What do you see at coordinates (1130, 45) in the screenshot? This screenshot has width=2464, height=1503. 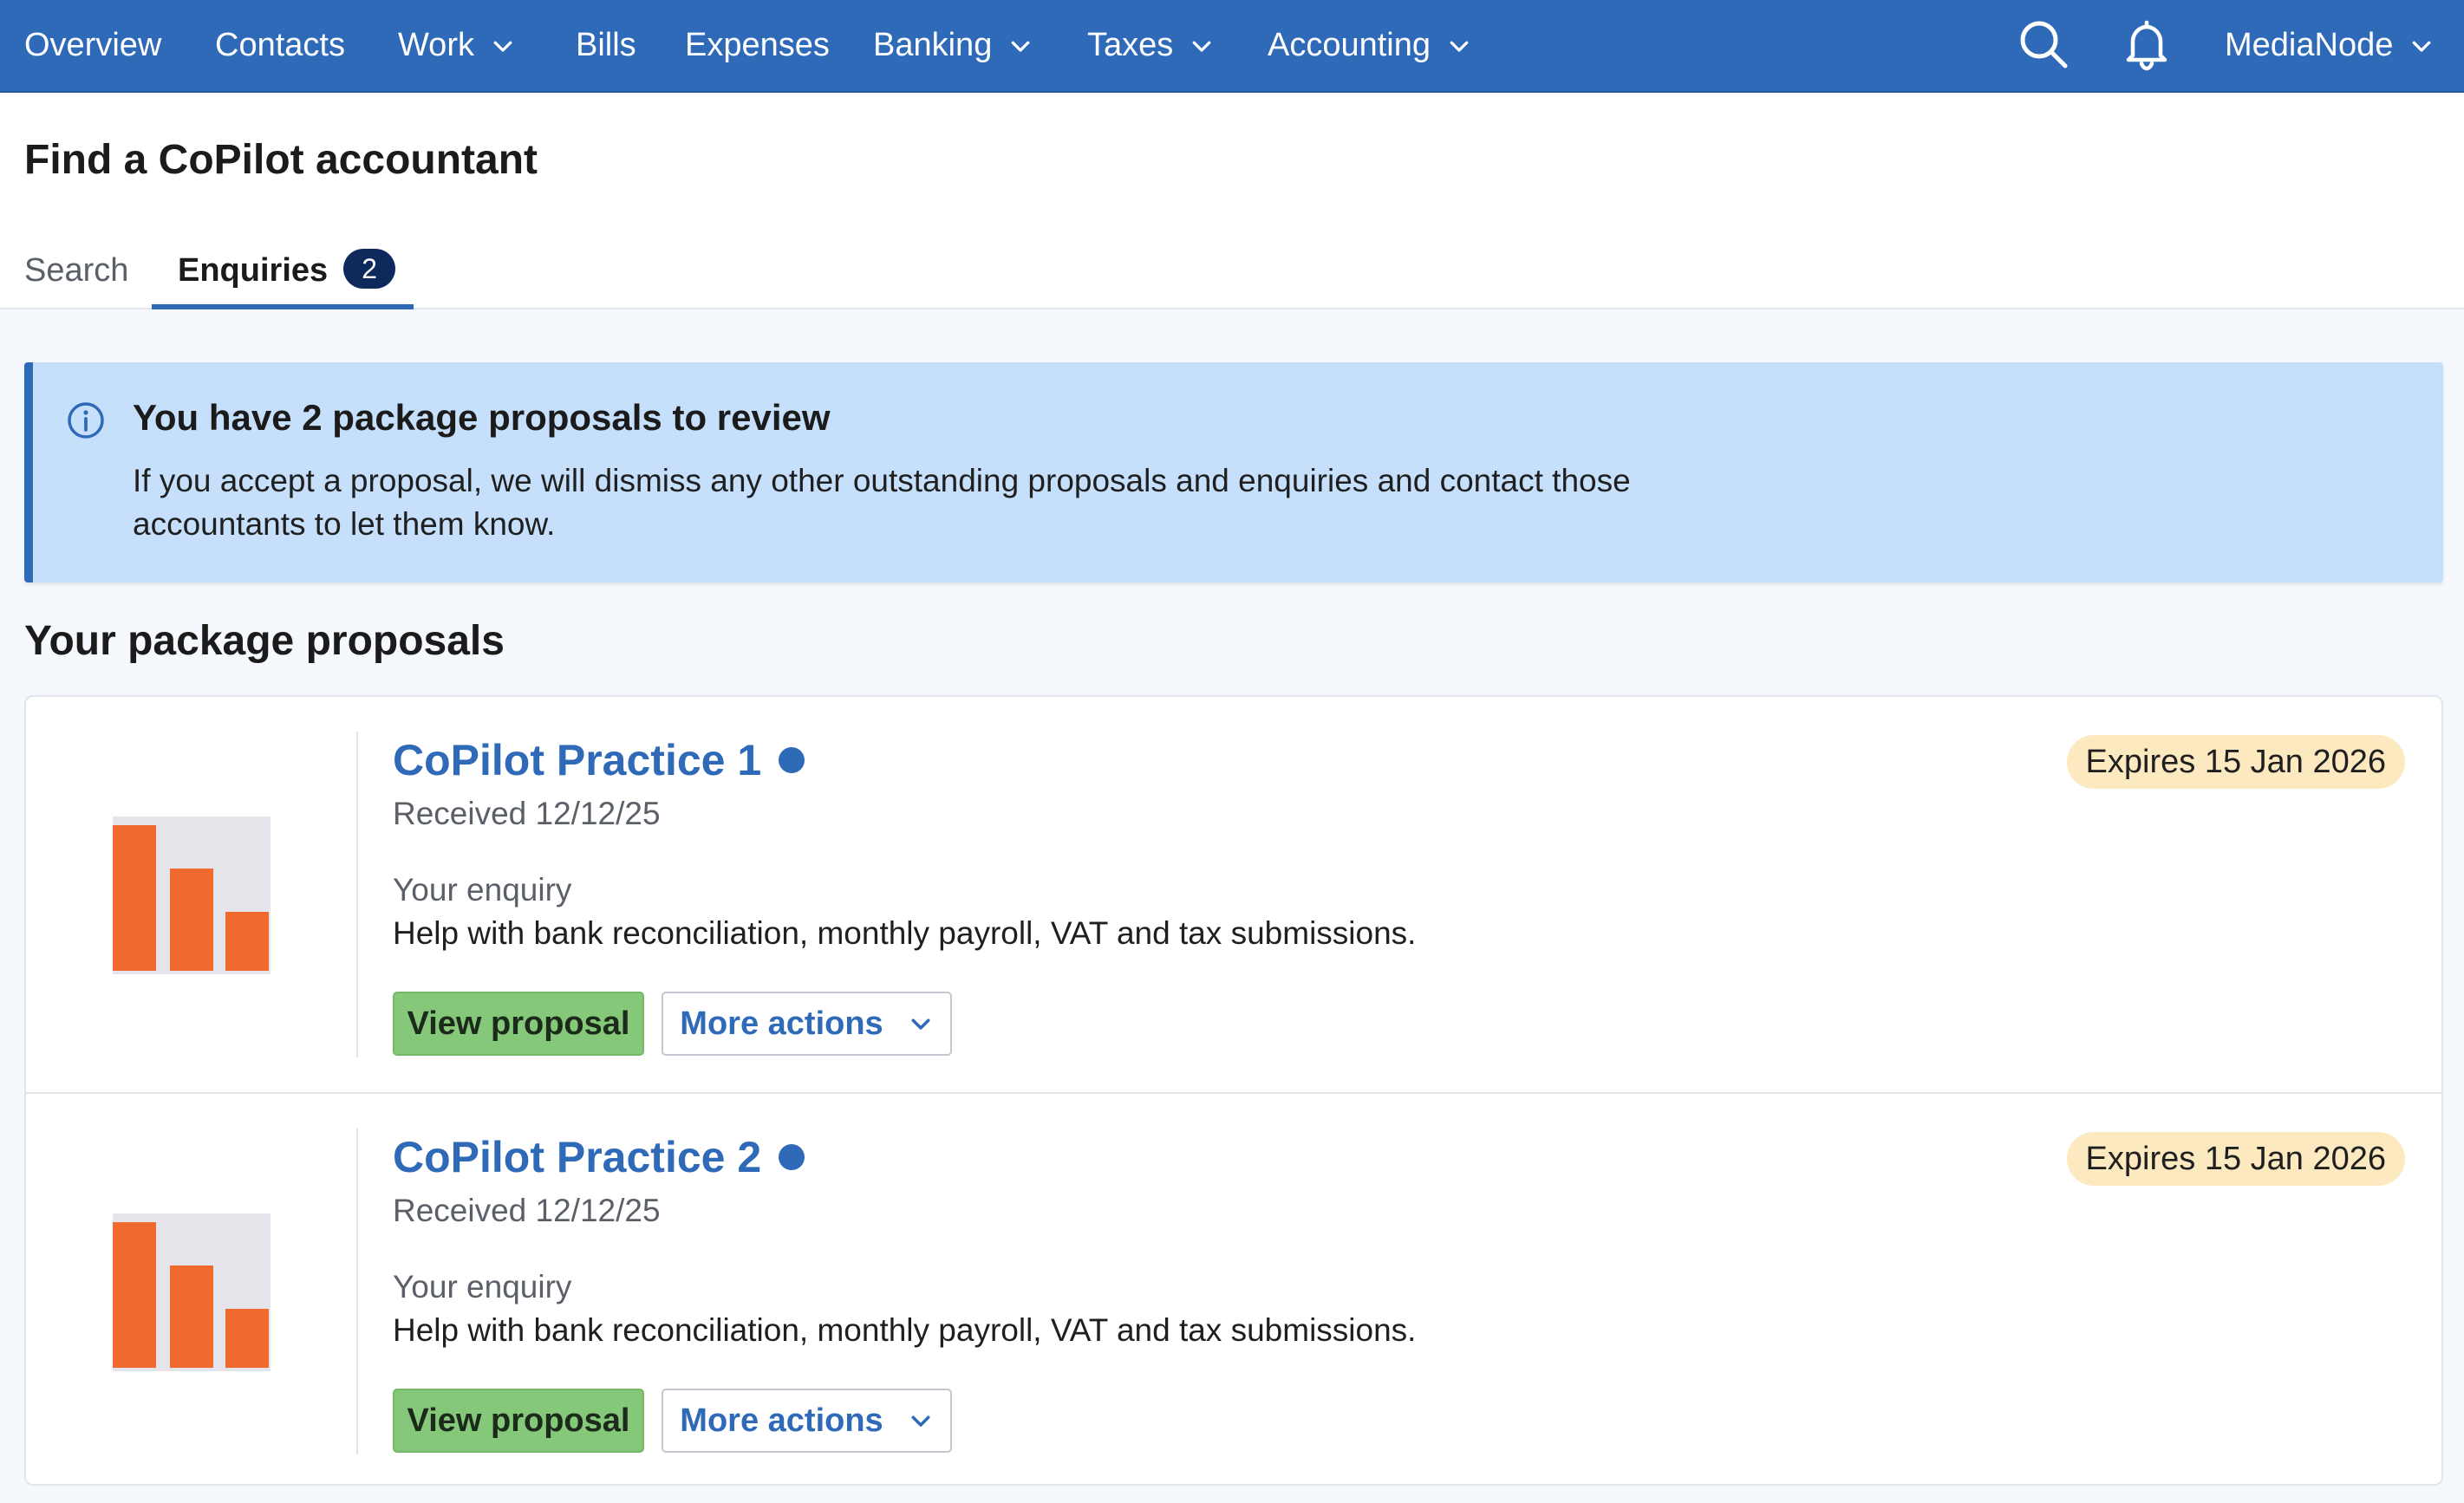 I see `nav-item-label: Taxes` at bounding box center [1130, 45].